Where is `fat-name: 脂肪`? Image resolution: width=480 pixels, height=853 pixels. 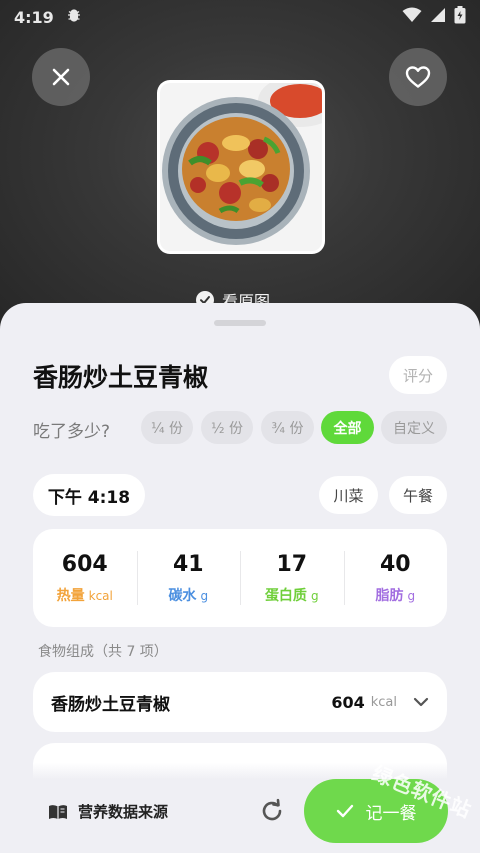 fat-name: 脂肪 is located at coordinates (389, 595).